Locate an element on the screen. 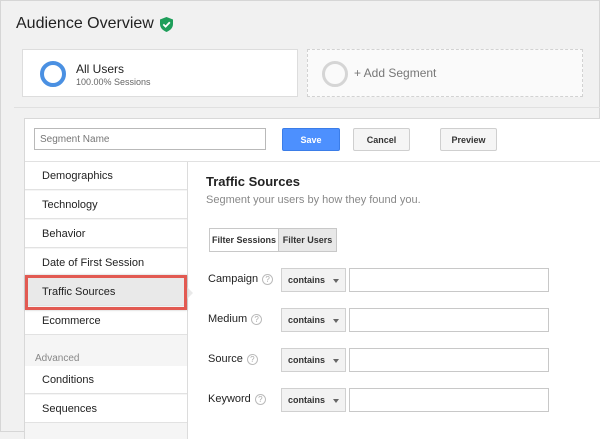 The height and width of the screenshot is (439, 600). empty-ring-icon is located at coordinates (335, 74).